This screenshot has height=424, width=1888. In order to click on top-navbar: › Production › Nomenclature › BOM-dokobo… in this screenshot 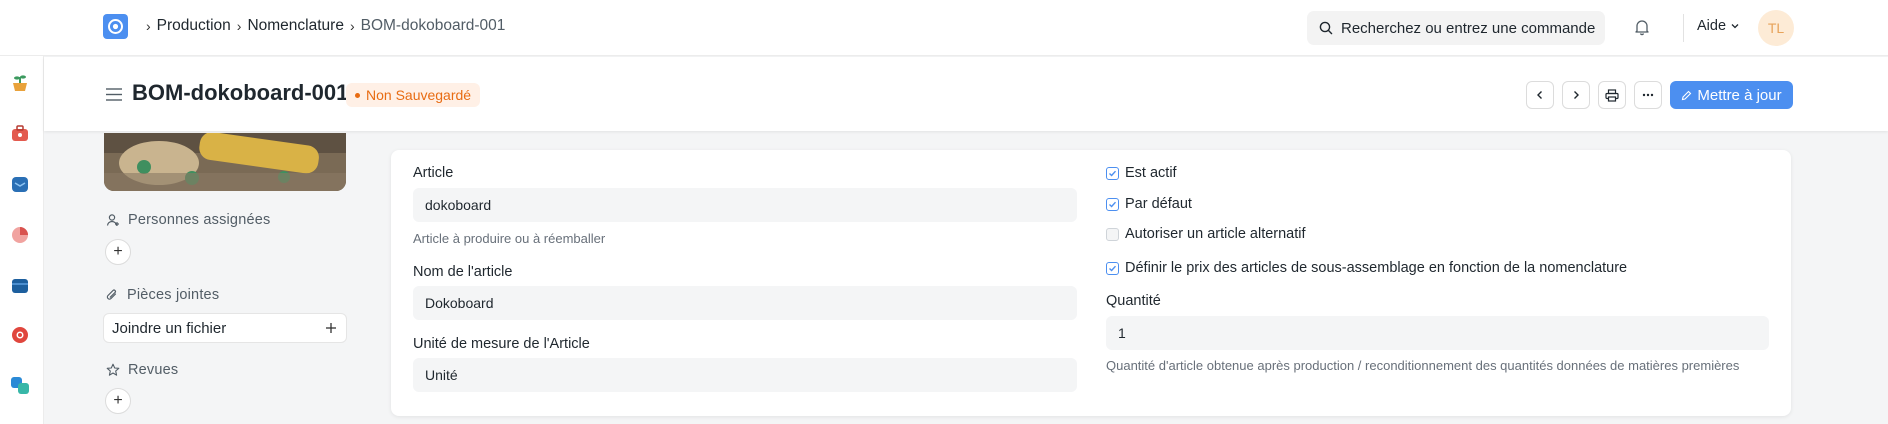, I will do `click(944, 28)`.